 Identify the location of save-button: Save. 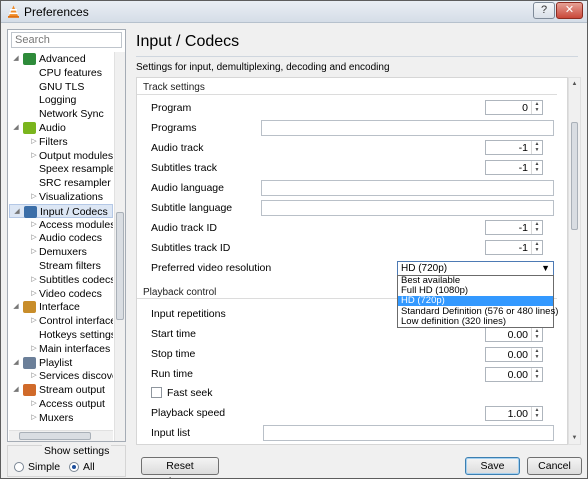
(492, 466).